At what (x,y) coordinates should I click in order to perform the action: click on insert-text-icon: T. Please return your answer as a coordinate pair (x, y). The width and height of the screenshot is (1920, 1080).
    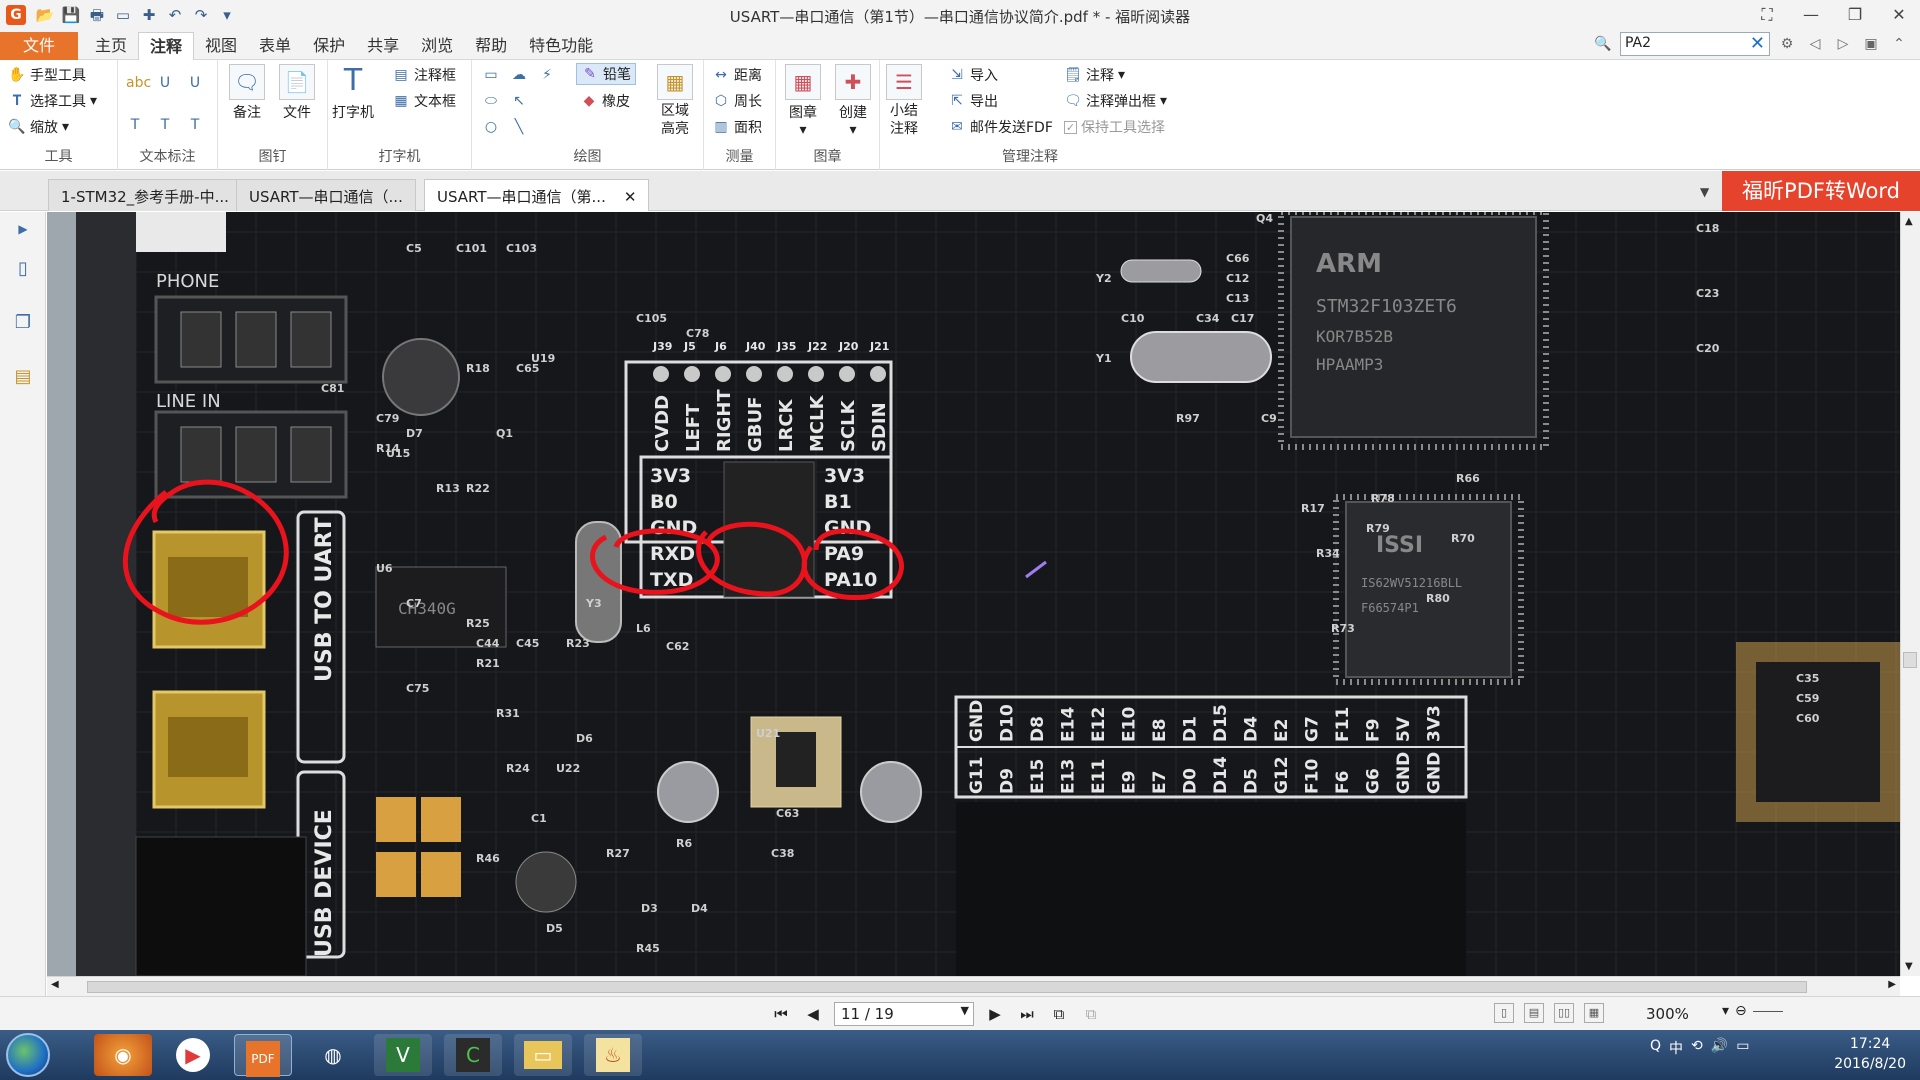
    Looking at the image, I should click on (195, 125).